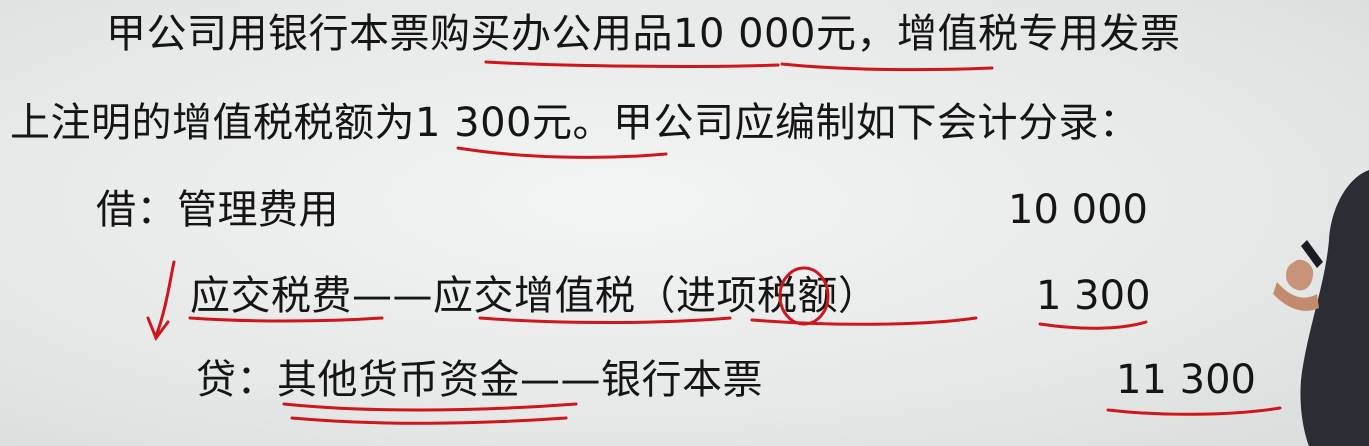 The image size is (1369, 446). I want to click on entry-credit-amount: 11 300, so click(1186, 380).